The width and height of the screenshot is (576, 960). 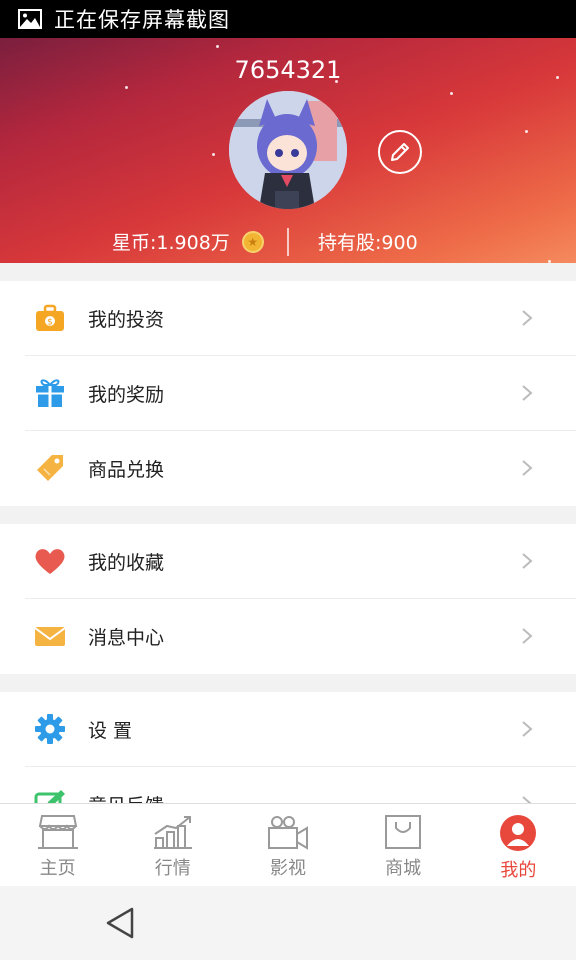 What do you see at coordinates (288, 923) in the screenshot?
I see `system-nav-bar` at bounding box center [288, 923].